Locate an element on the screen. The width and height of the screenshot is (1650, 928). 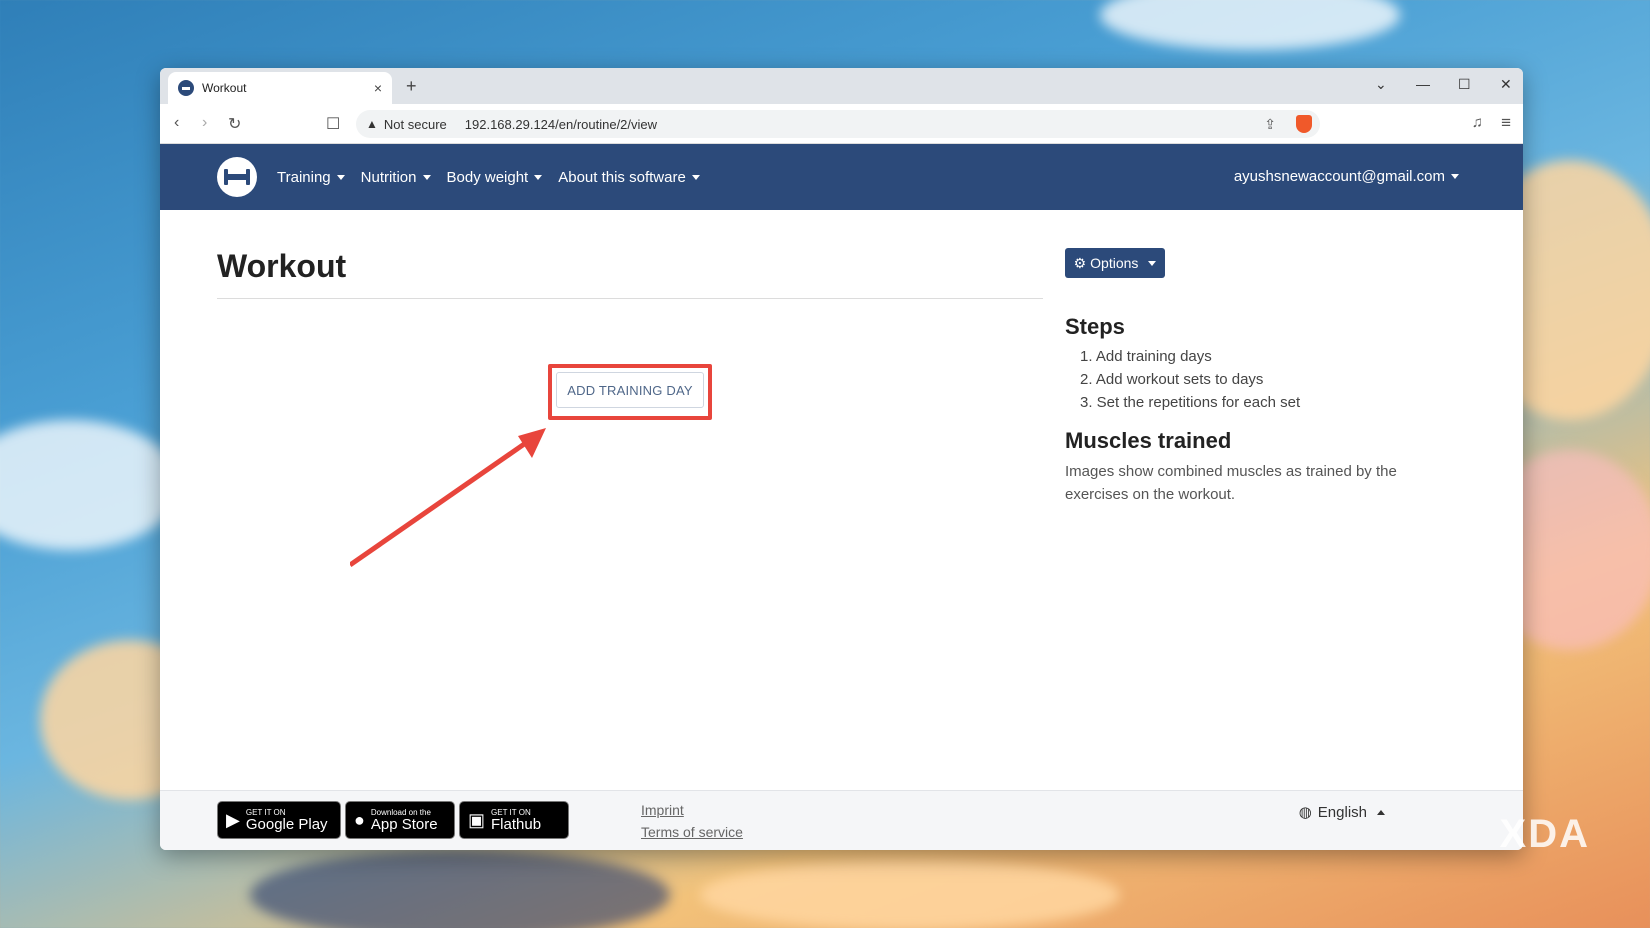
share-icon: ⇪ is located at coordinates (1270, 124).